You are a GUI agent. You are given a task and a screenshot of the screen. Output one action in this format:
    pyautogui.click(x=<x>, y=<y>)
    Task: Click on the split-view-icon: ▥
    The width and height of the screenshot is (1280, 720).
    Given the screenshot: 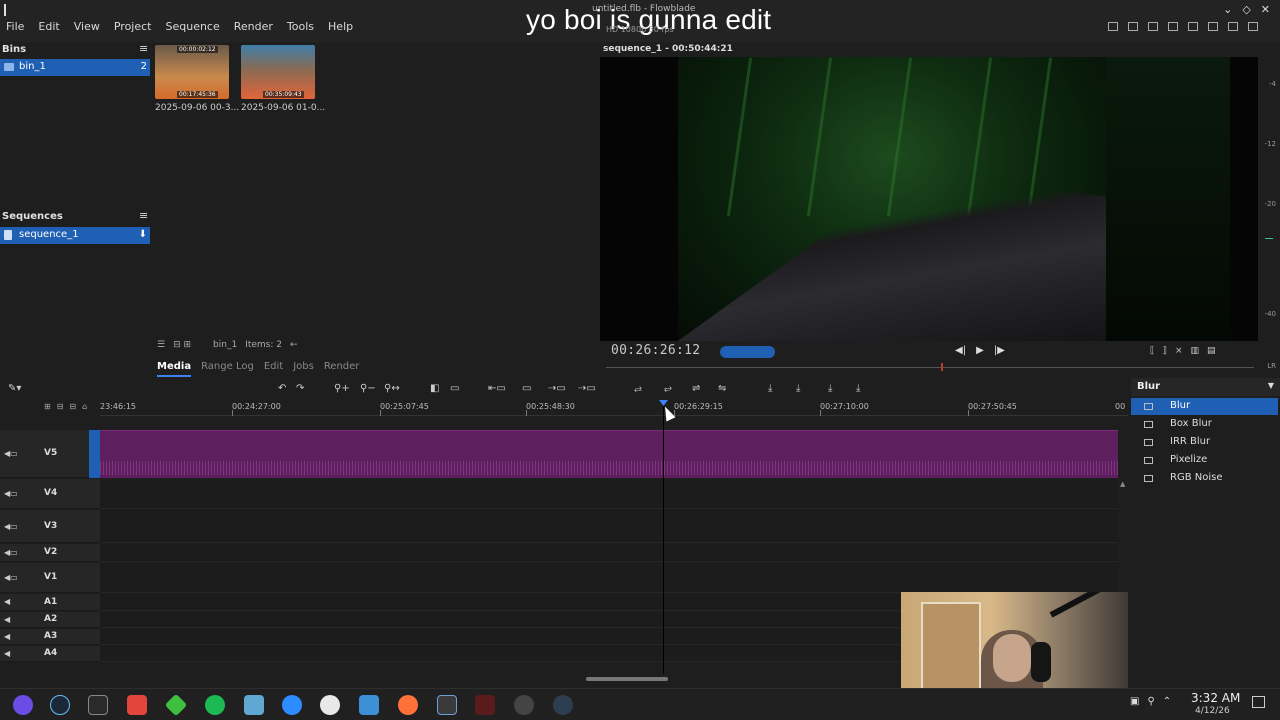 What is the action you would take?
    pyautogui.click(x=1194, y=351)
    